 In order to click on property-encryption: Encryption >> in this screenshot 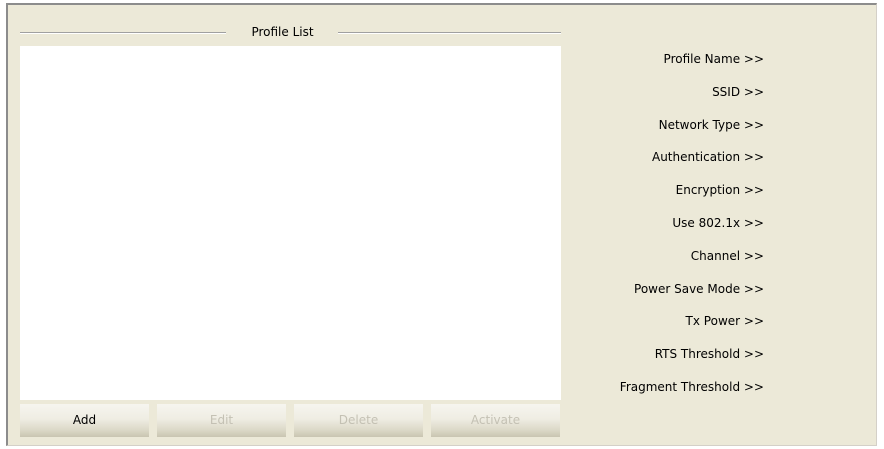, I will do `click(692, 196)`.